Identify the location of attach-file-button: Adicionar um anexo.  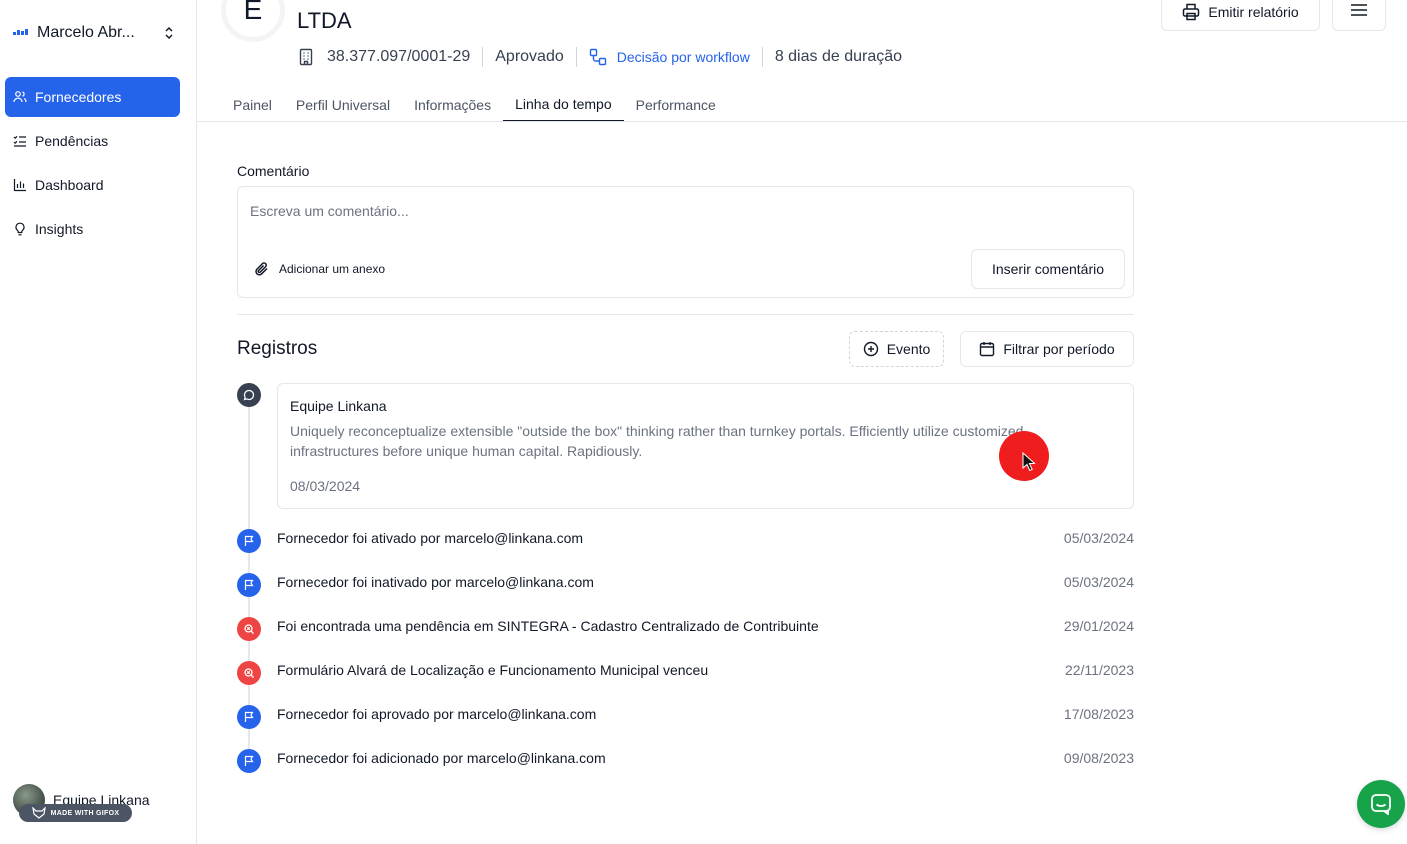
(319, 269).